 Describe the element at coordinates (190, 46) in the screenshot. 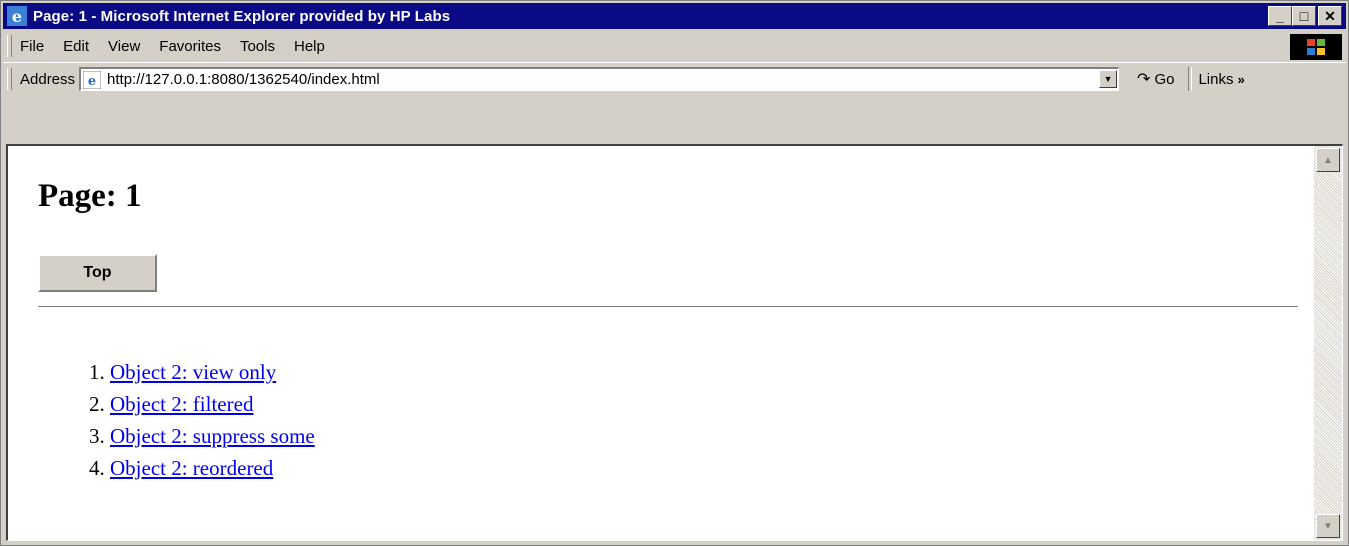

I see `menu-favorites: Favorites` at that location.